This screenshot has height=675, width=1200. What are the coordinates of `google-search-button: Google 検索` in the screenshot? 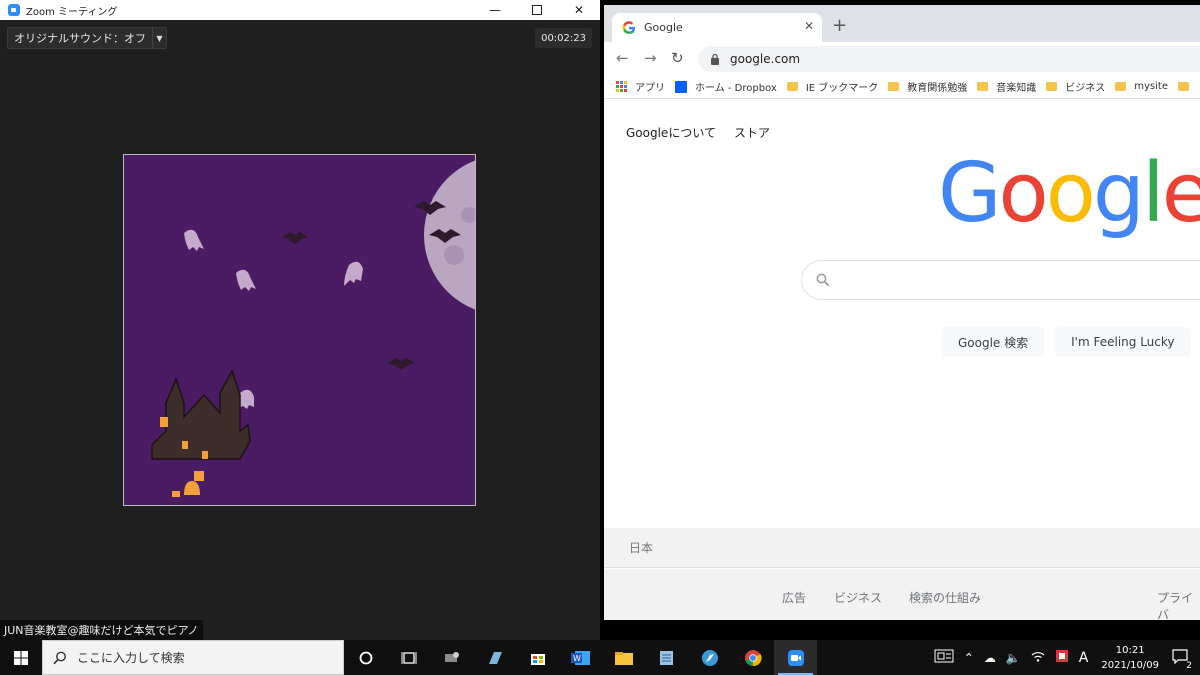 It's located at (993, 342).